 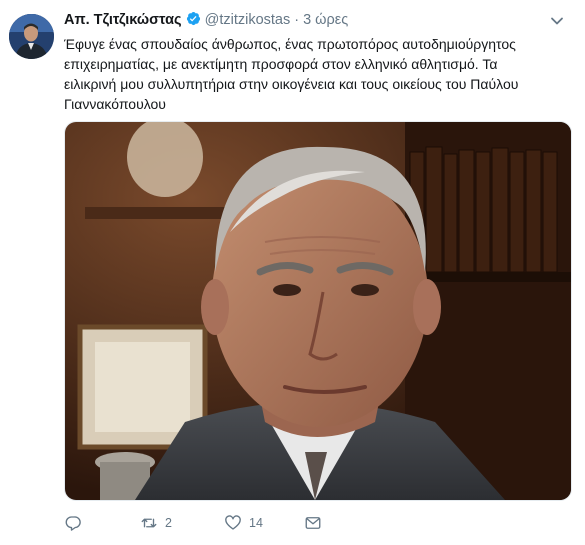 What do you see at coordinates (248, 20) in the screenshot?
I see `author-handle: @tzitzikostas` at bounding box center [248, 20].